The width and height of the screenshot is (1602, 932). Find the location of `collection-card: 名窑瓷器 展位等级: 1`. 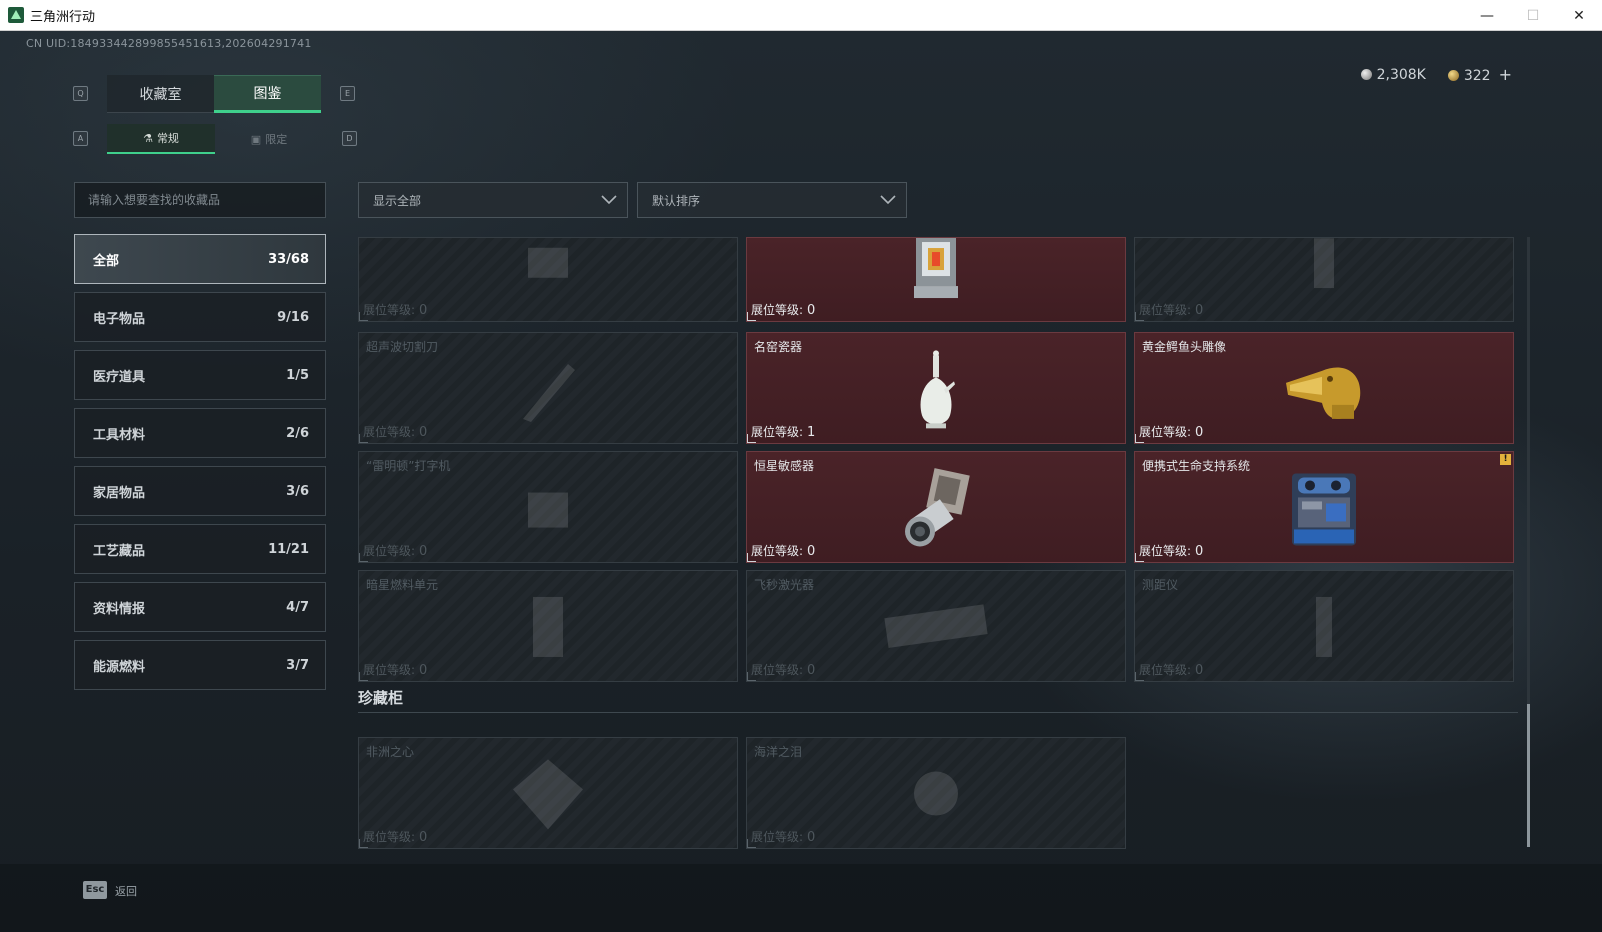

collection-card: 名窑瓷器 展位等级: 1 is located at coordinates (936, 388).